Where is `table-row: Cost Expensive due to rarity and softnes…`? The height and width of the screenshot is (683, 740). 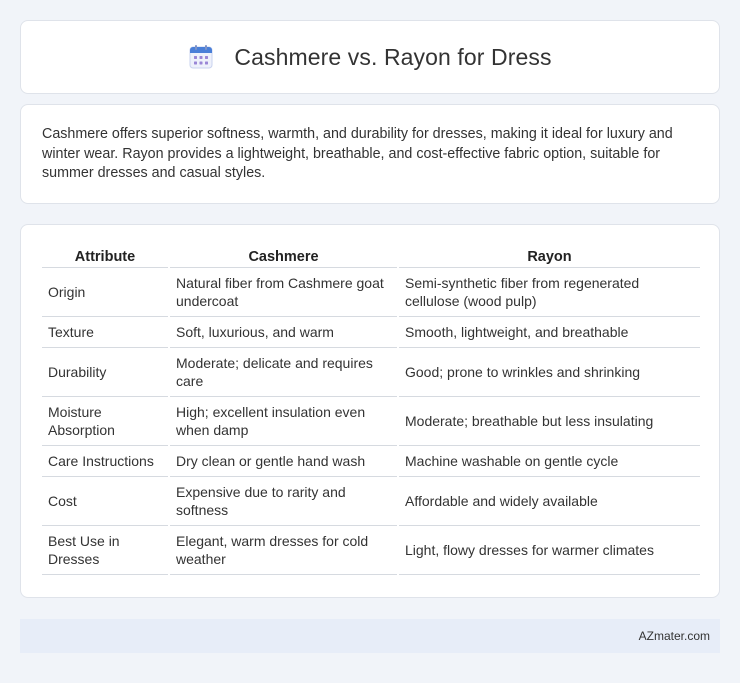
table-row: Cost Expensive due to rarity and softnes… is located at coordinates (371, 501).